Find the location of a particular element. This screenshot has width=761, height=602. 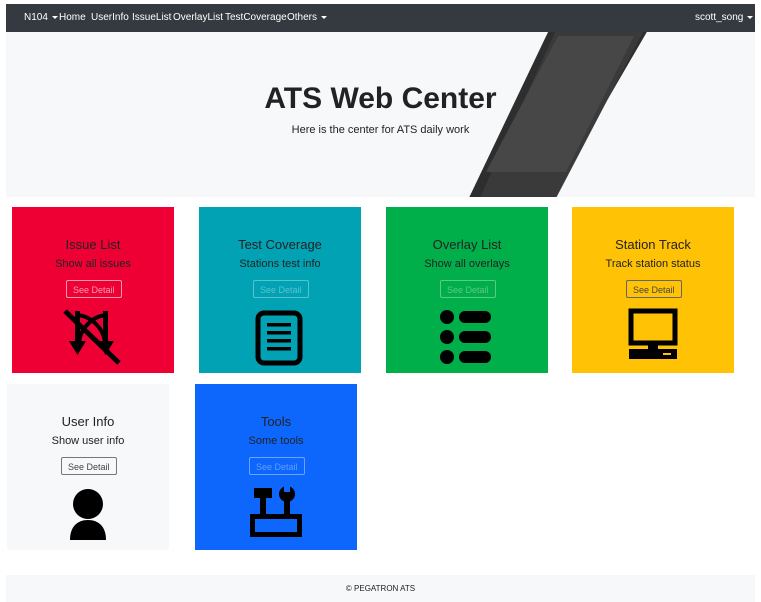

nav-brand-dropdown: N104 is located at coordinates (41, 18).